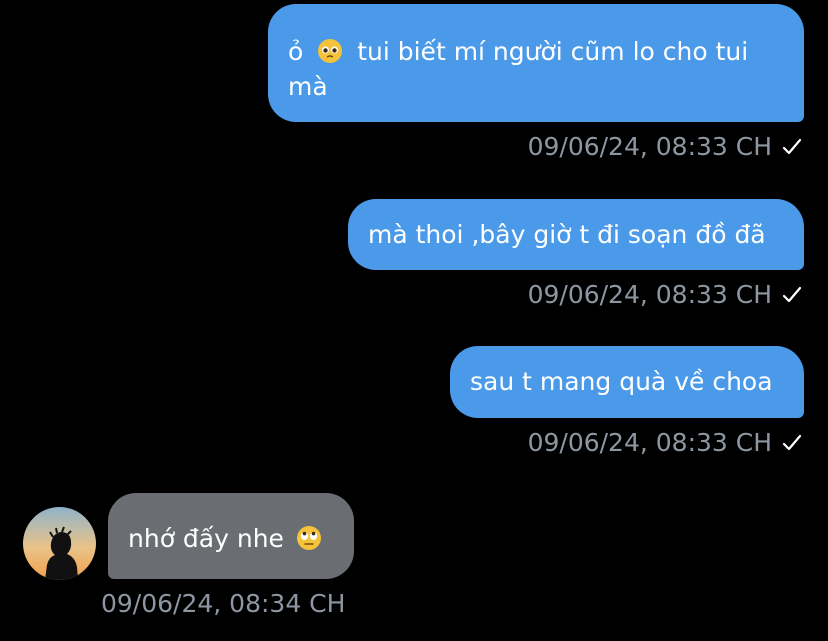 This screenshot has width=828, height=641. I want to click on message-text: tui biết mí người cũm lo cho tui mà, so click(518, 69).